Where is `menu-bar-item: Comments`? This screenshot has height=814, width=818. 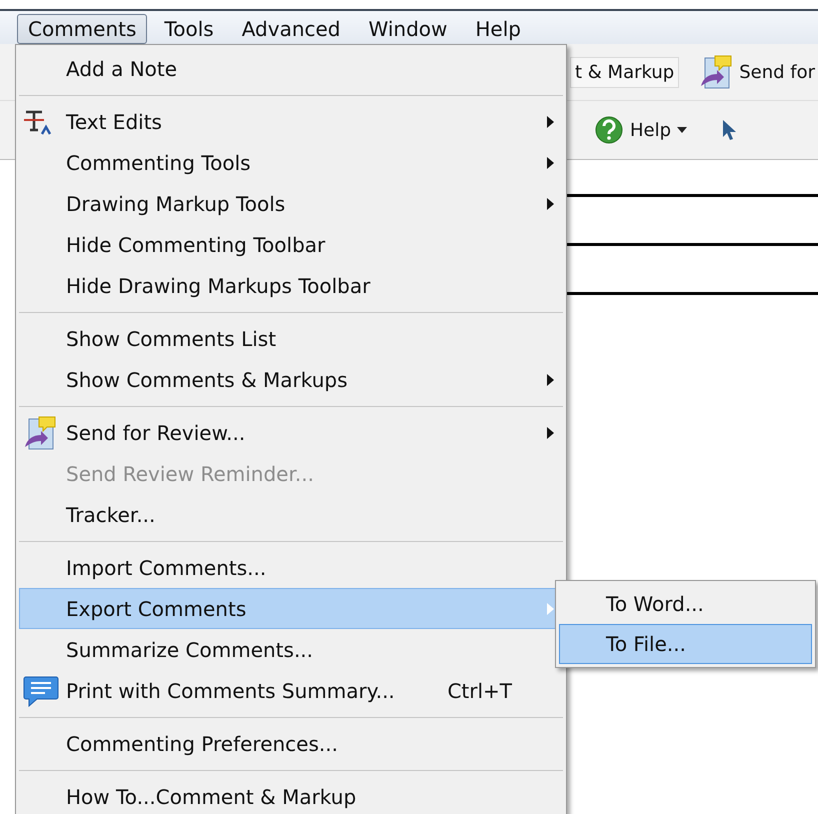 menu-bar-item: Comments is located at coordinates (82, 29).